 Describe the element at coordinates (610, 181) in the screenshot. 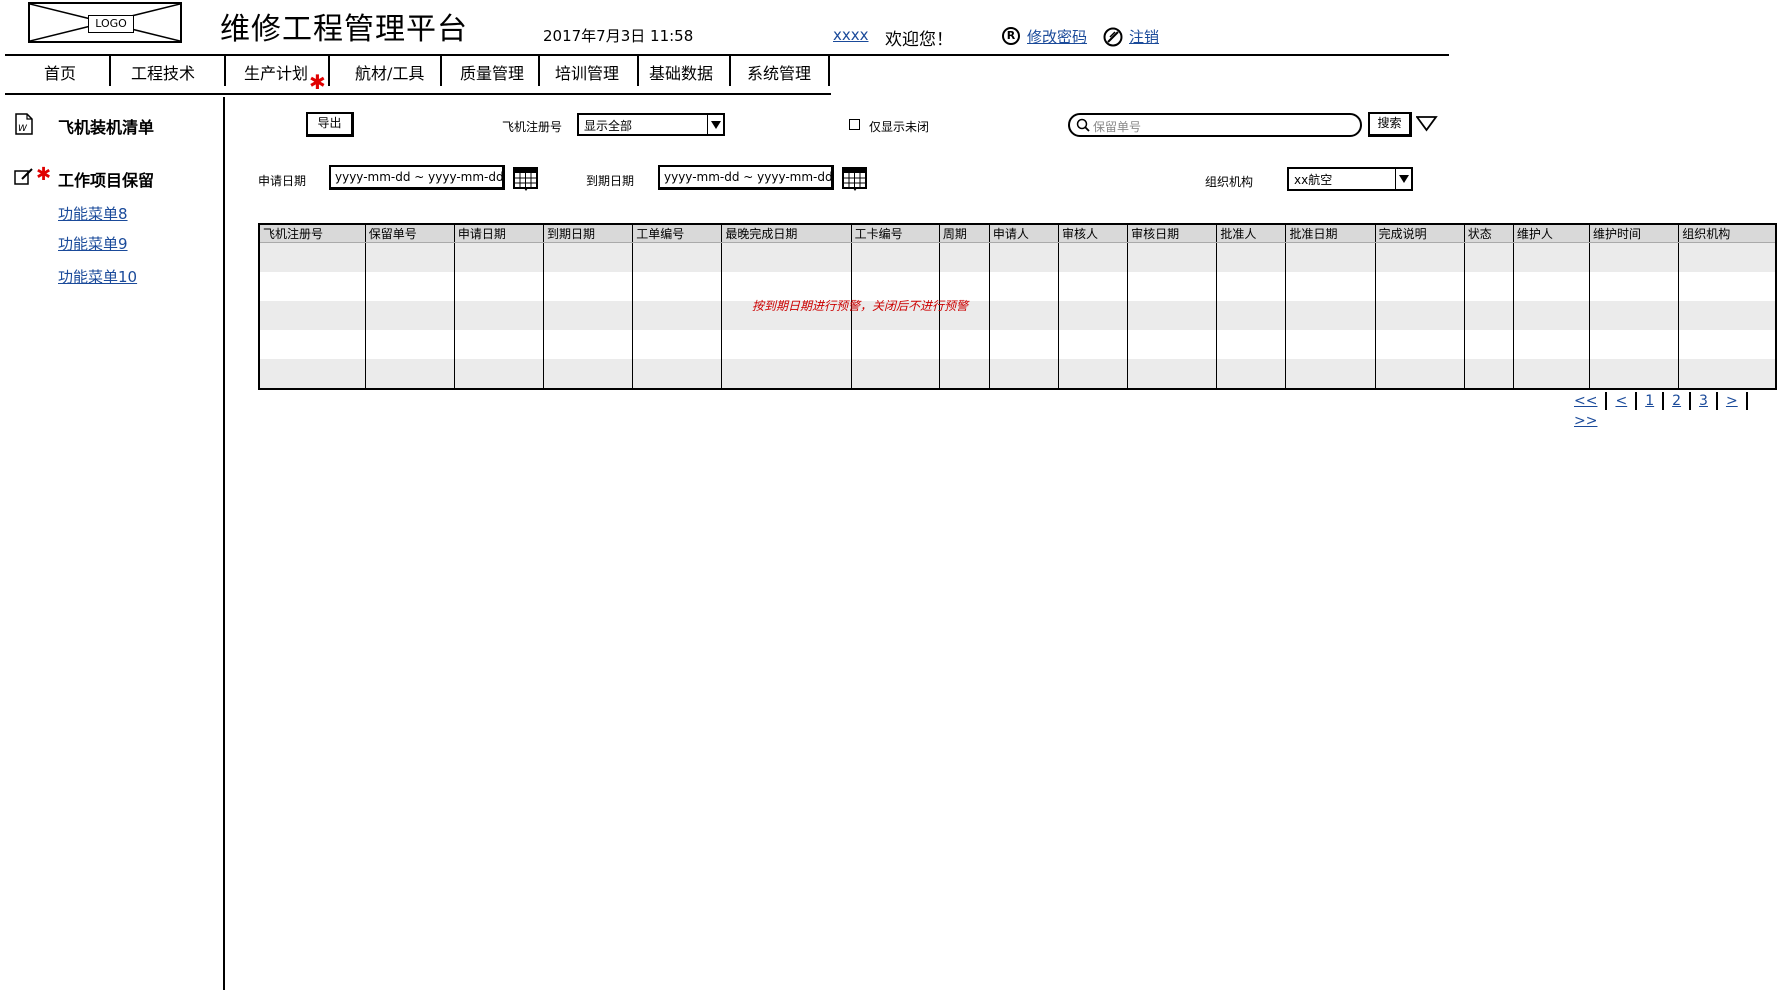

I see `due-date-label: 到期日期` at that location.